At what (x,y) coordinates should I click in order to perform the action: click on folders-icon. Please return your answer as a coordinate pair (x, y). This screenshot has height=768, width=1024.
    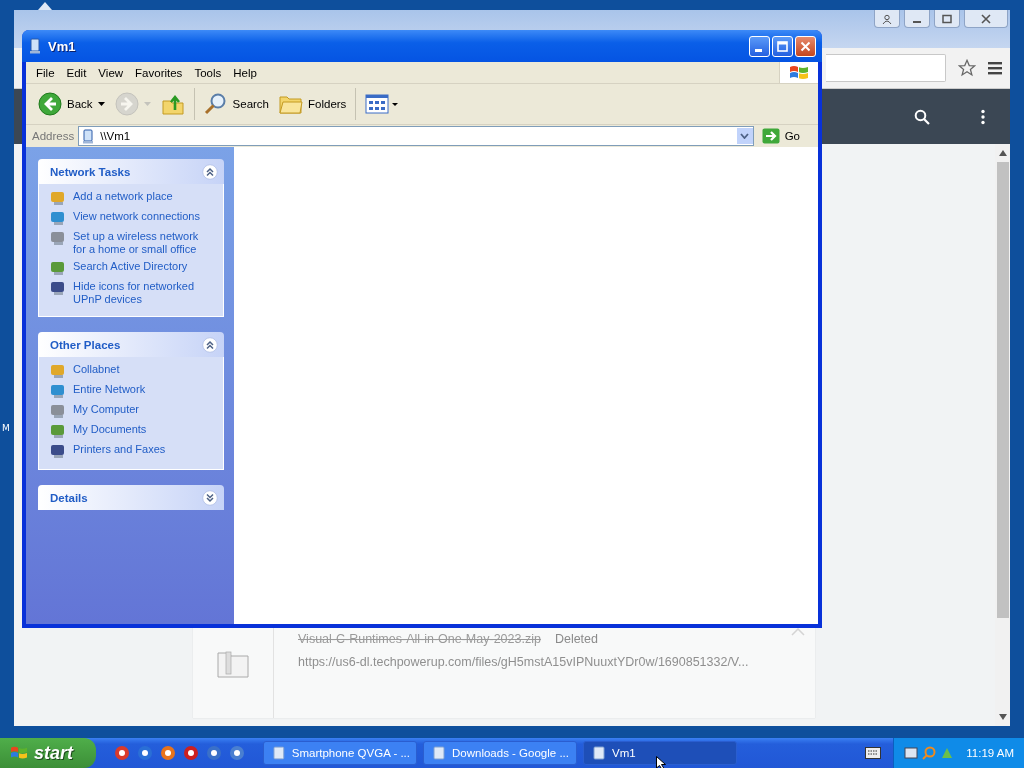
    Looking at the image, I should click on (291, 104).